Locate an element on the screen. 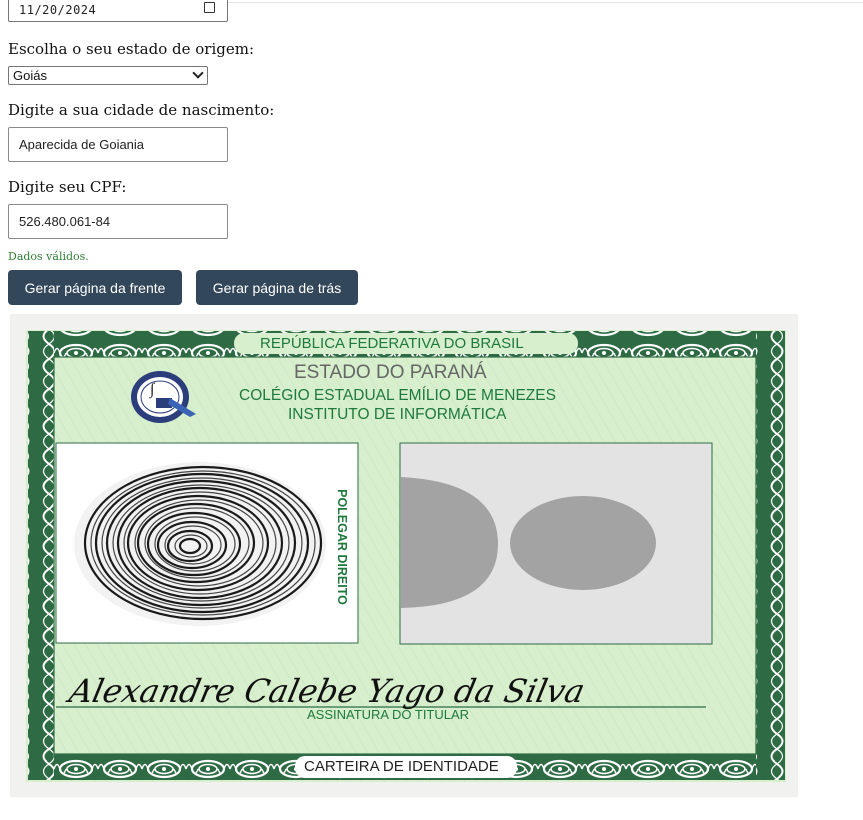  left-border-pattern is located at coordinates (41, 555).